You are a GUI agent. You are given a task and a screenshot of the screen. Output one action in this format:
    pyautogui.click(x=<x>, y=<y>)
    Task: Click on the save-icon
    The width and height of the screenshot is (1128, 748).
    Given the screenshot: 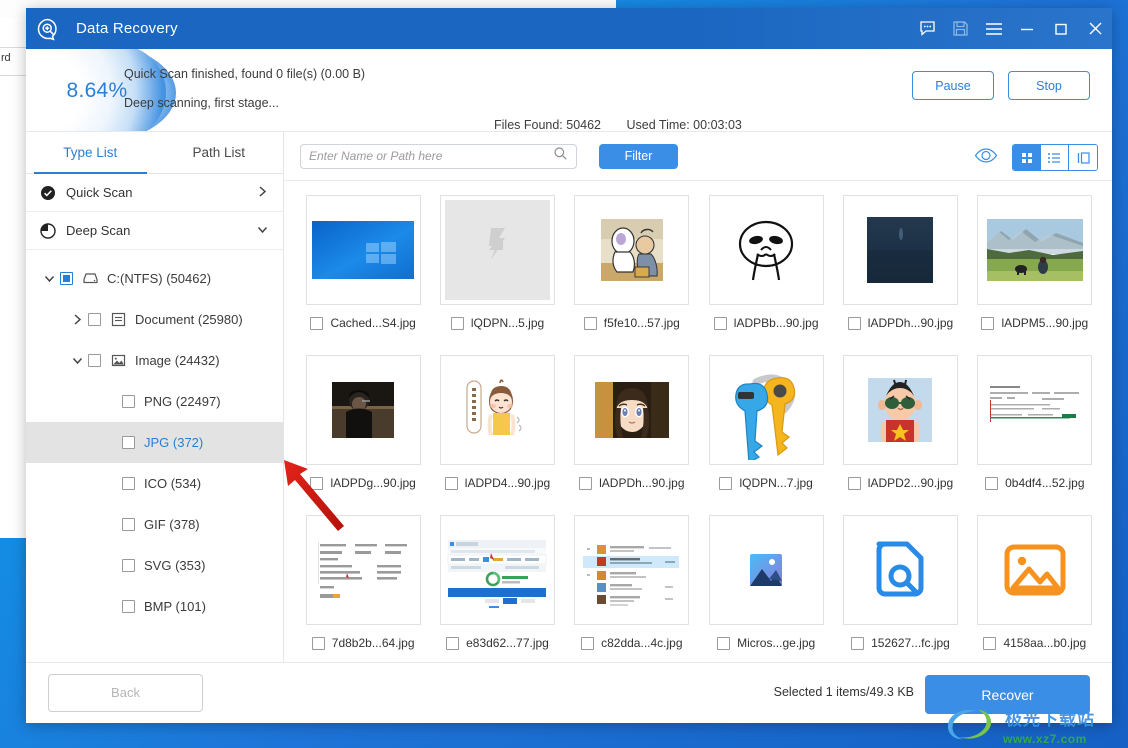 What is the action you would take?
    pyautogui.click(x=960, y=28)
    